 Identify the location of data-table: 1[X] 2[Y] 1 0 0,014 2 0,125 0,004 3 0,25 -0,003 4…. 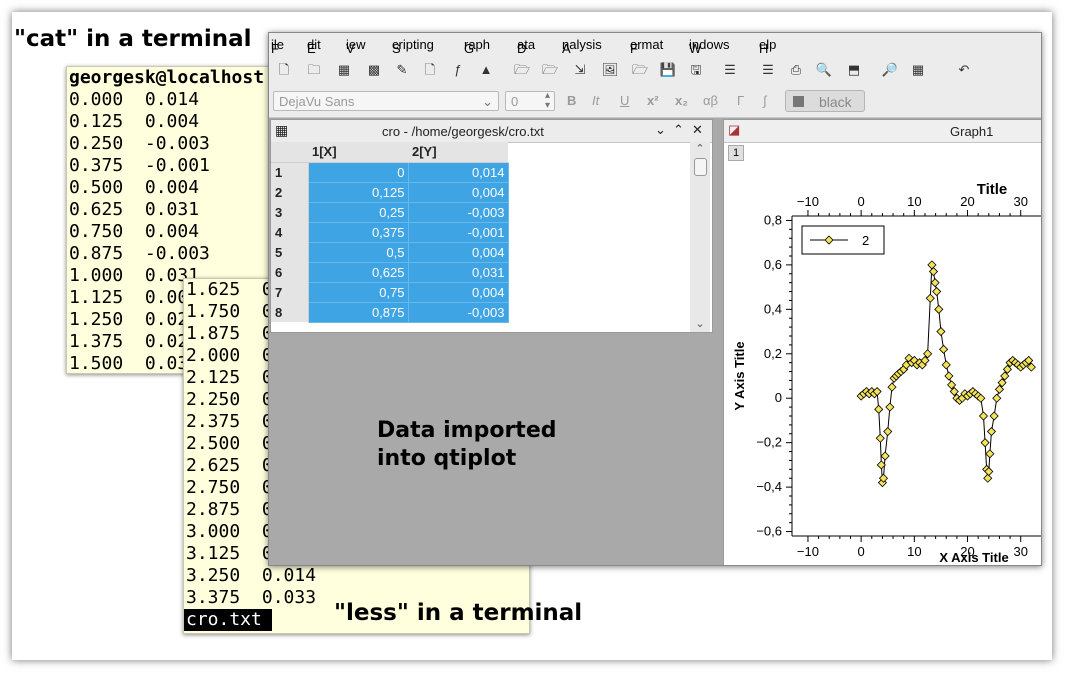
(390, 232).